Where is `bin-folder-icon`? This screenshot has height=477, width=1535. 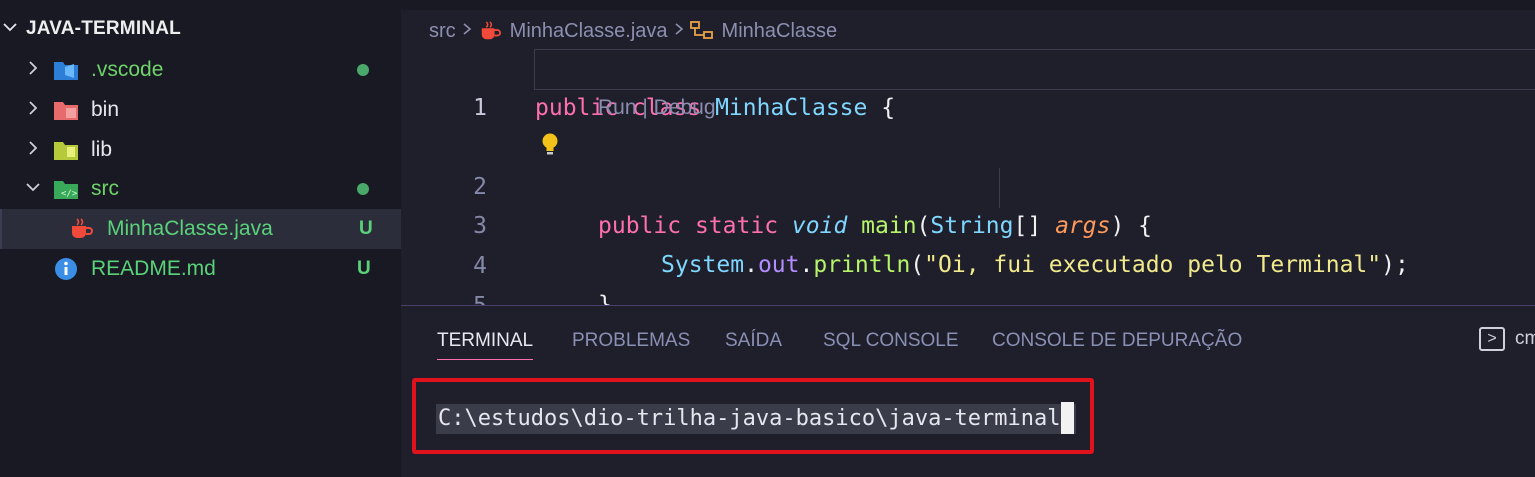
bin-folder-icon is located at coordinates (66, 110).